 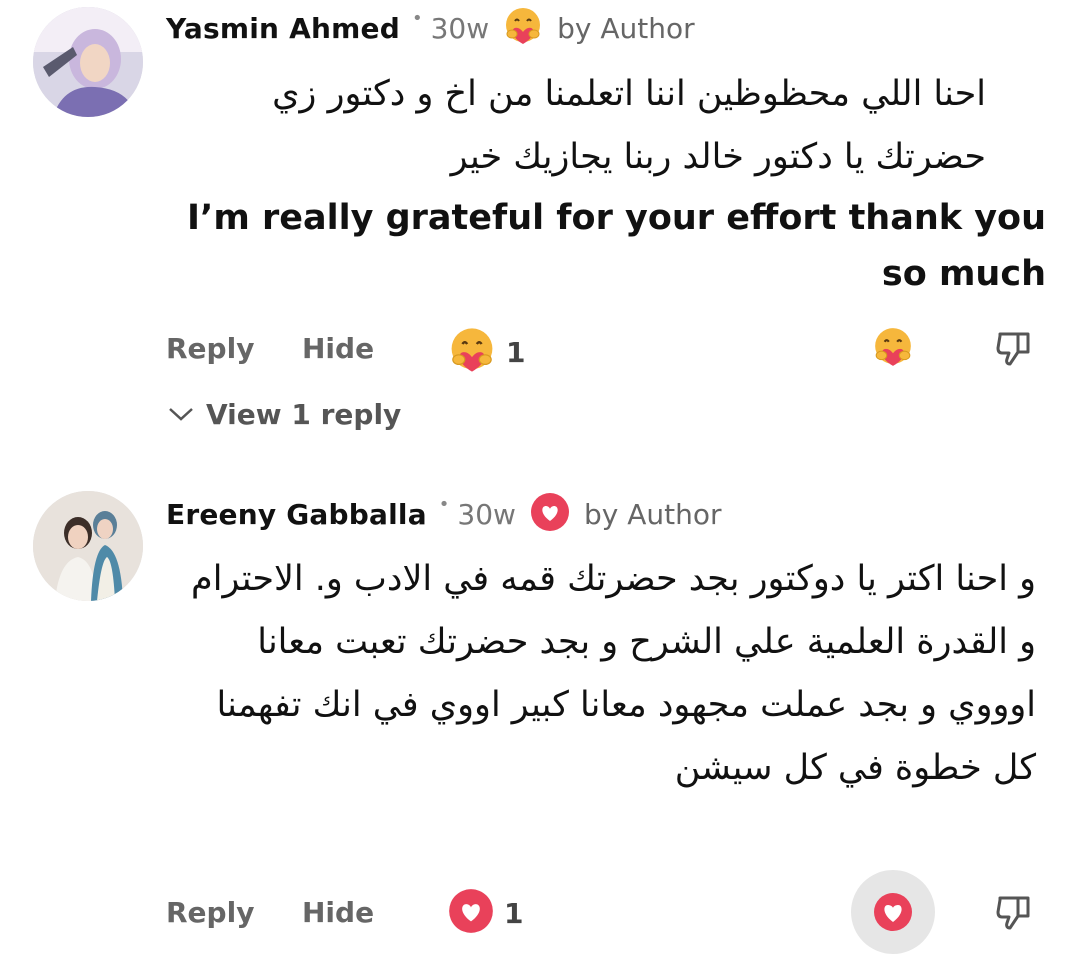 I want to click on author-name: Yasmin Ahmed, so click(x=283, y=28).